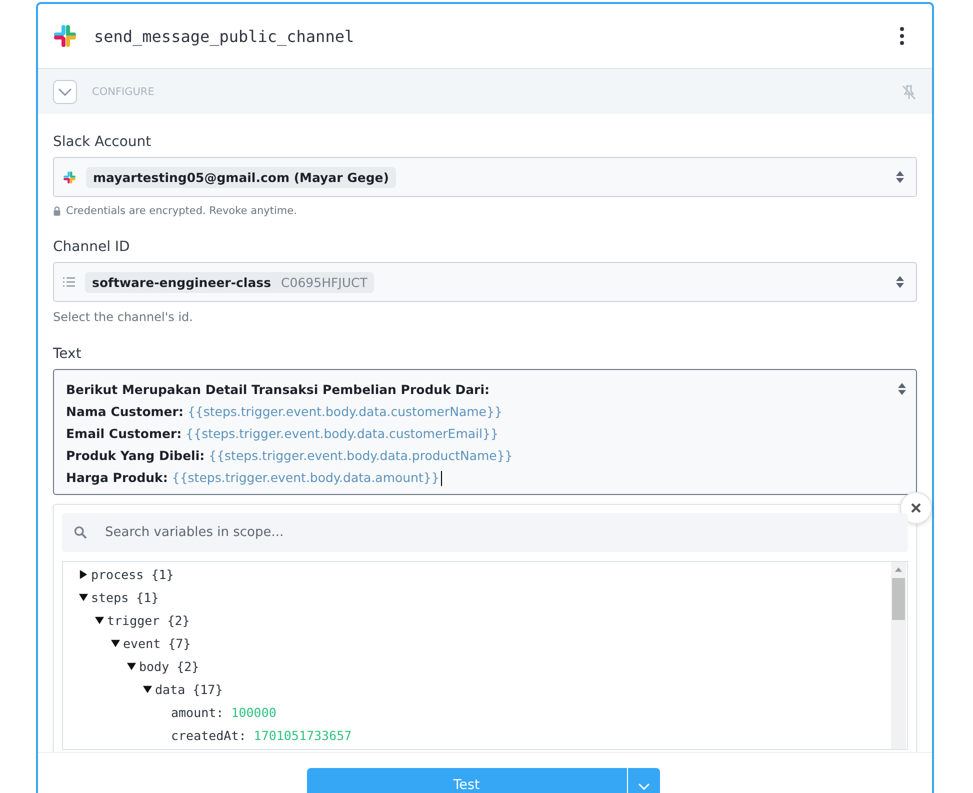 The width and height of the screenshot is (973, 793). Describe the element at coordinates (125, 597) in the screenshot. I see `tree-node: steps {1}` at that location.